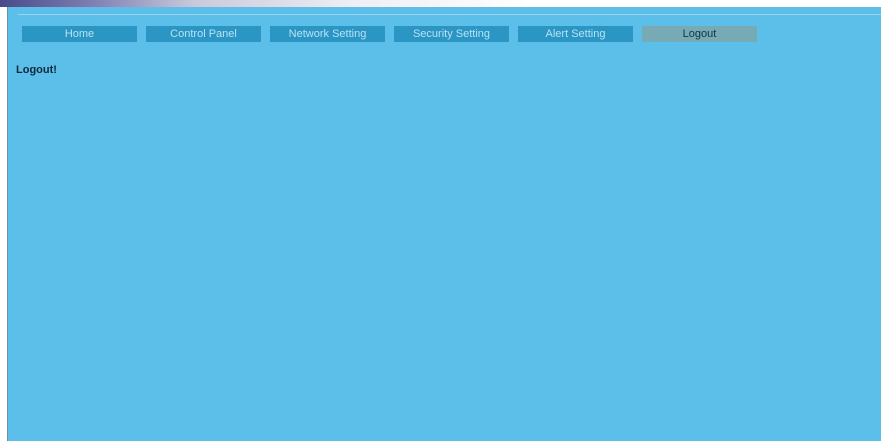 The height and width of the screenshot is (441, 881). I want to click on top-gradient-bar, so click(440, 3).